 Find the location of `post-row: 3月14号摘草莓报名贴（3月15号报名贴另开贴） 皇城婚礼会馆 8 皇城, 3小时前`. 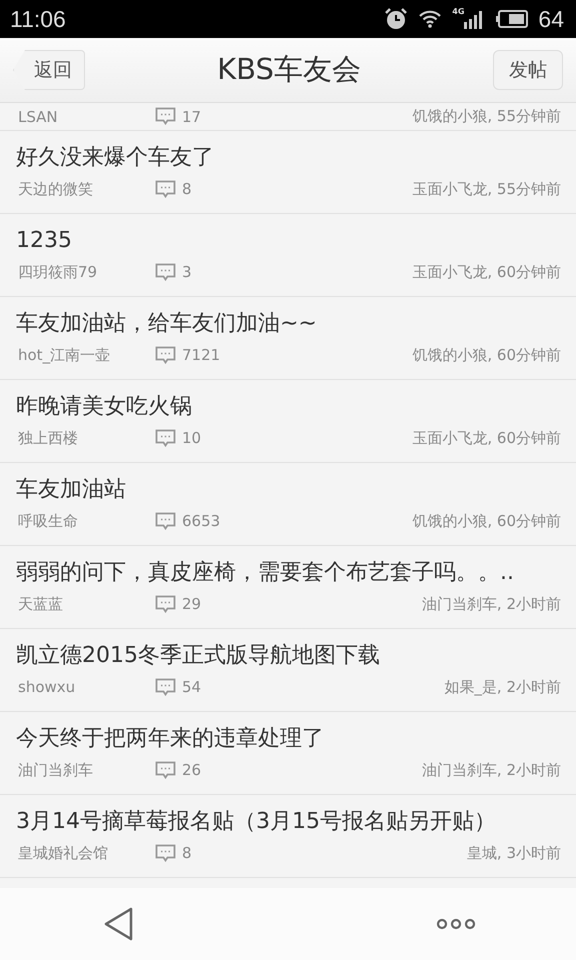

post-row: 3月14号摘草莓报名贴（3月15号报名贴另开贴） 皇城婚礼会馆 8 皇城, 3小时前 is located at coordinates (288, 836).